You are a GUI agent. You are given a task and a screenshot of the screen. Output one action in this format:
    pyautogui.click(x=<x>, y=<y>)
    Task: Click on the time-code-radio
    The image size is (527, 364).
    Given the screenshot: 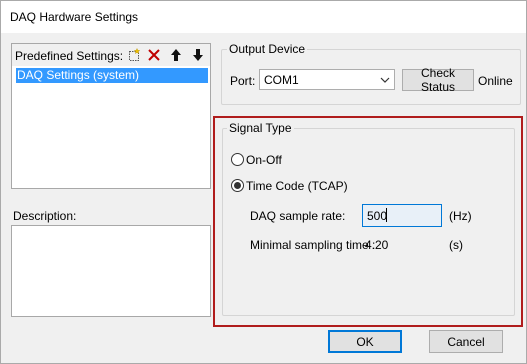 What is the action you would take?
    pyautogui.click(x=237, y=185)
    